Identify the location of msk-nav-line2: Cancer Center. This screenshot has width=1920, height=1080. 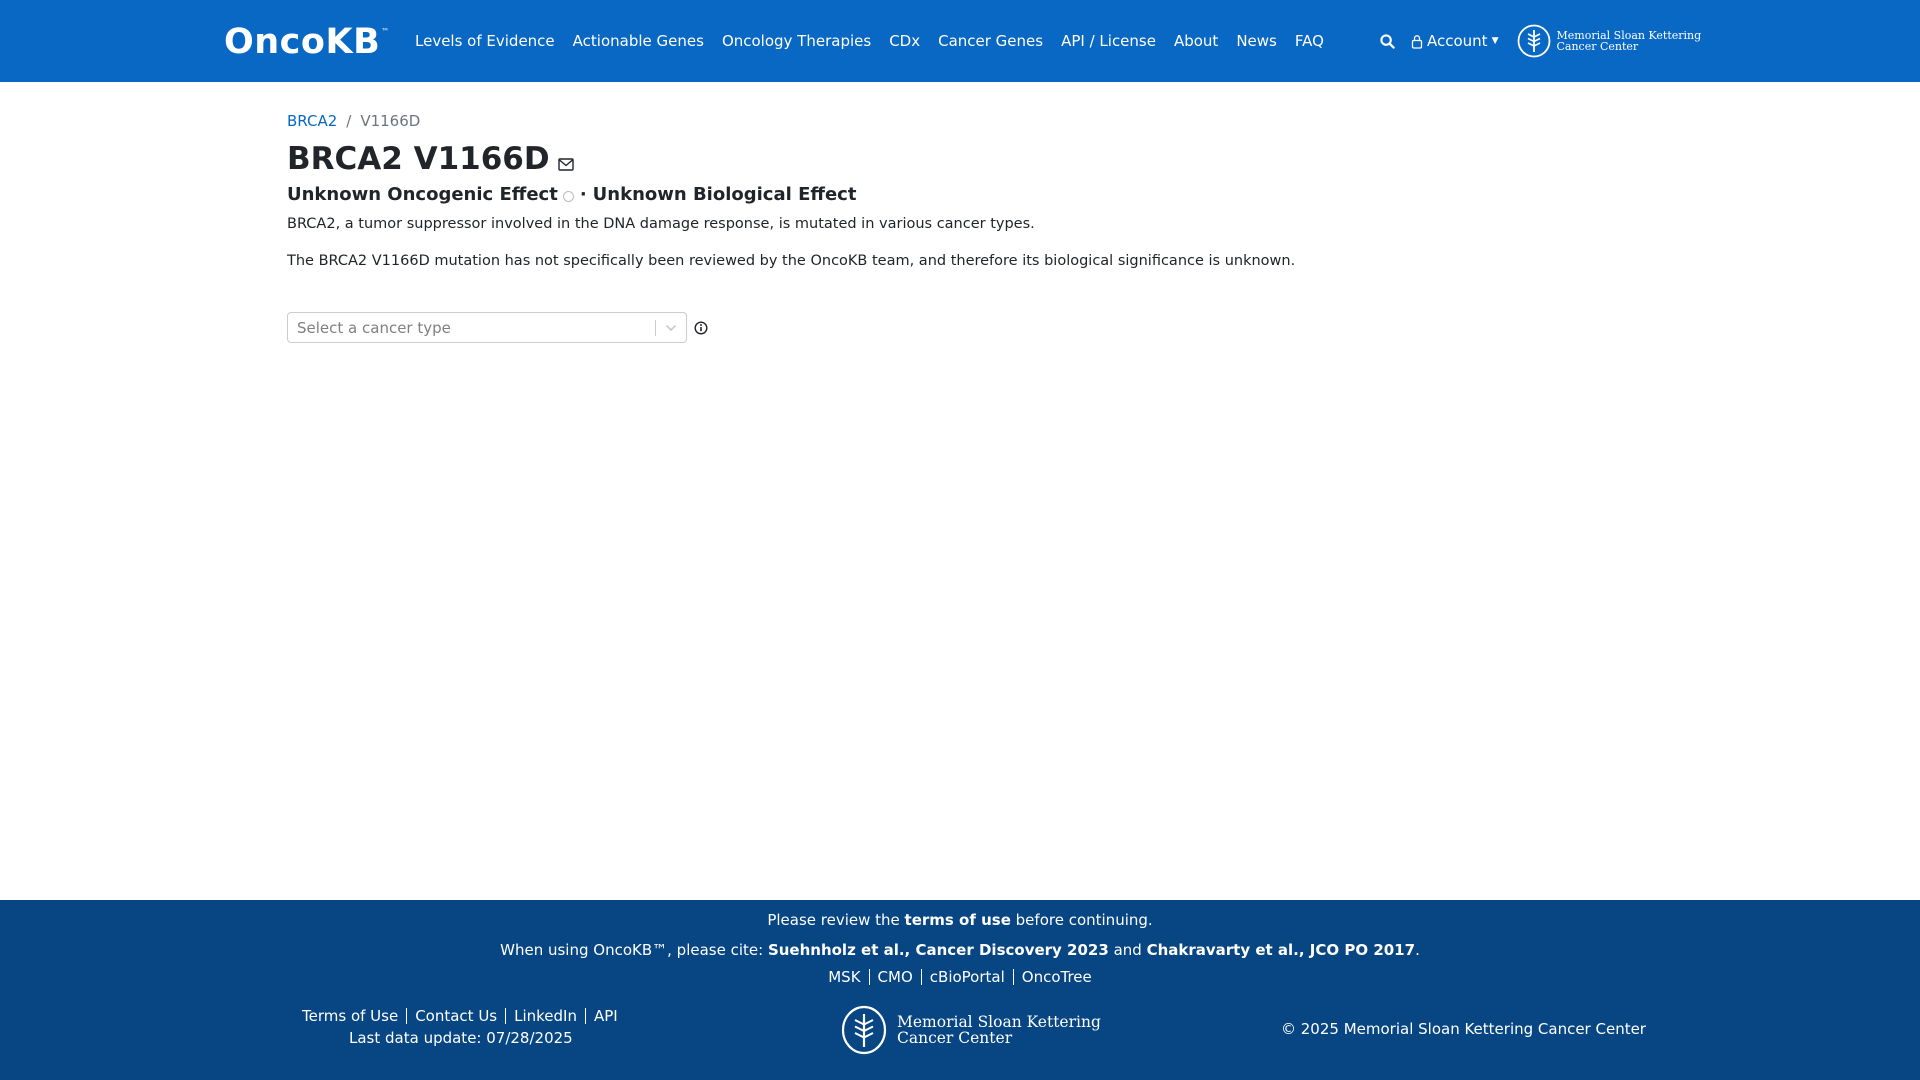
(1597, 46).